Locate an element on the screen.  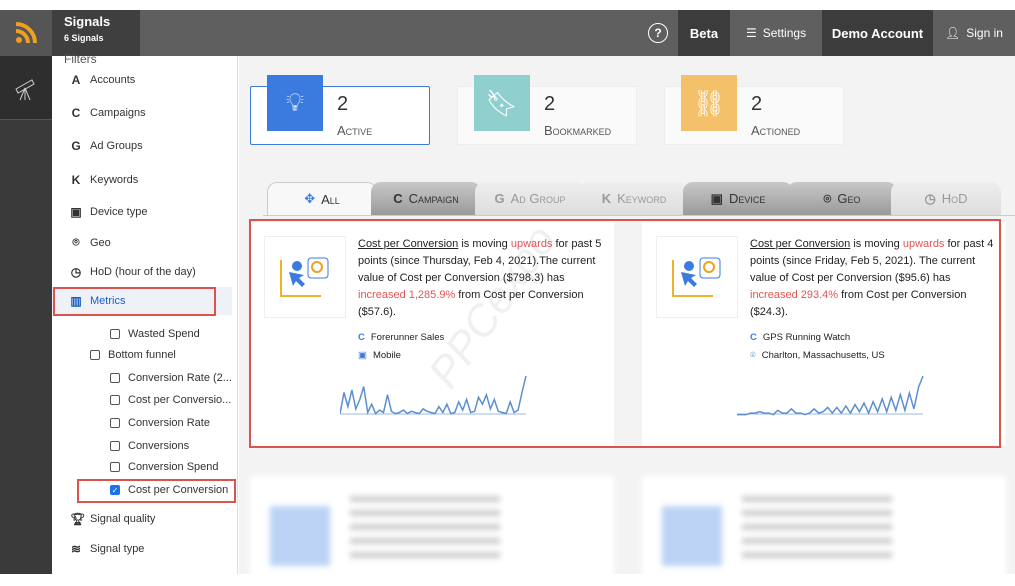
label: Bottom funnel is located at coordinates (142, 355).